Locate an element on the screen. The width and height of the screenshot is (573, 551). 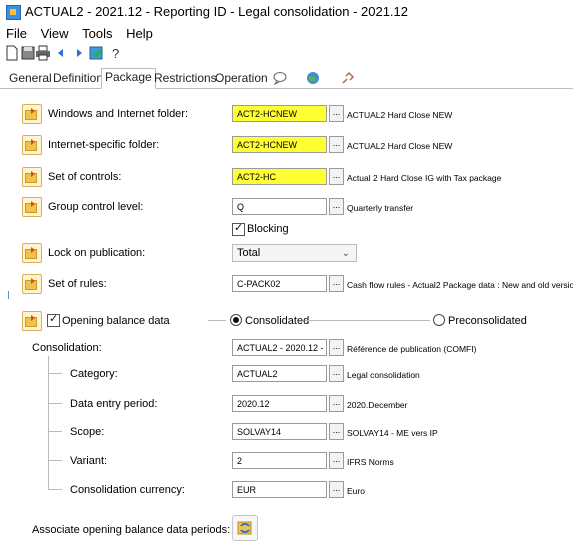
consolidation-label: Consolidation: is located at coordinates (67, 348).